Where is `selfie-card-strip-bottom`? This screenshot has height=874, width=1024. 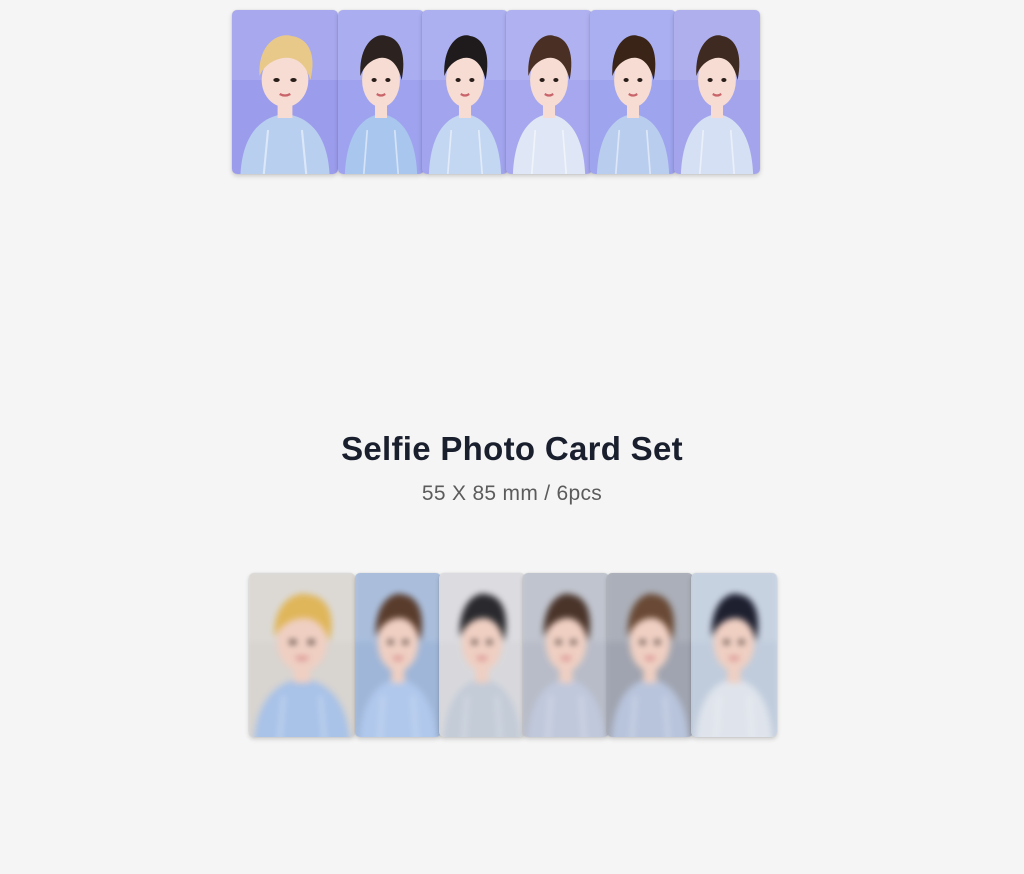 selfie-card-strip-bottom is located at coordinates (513, 655).